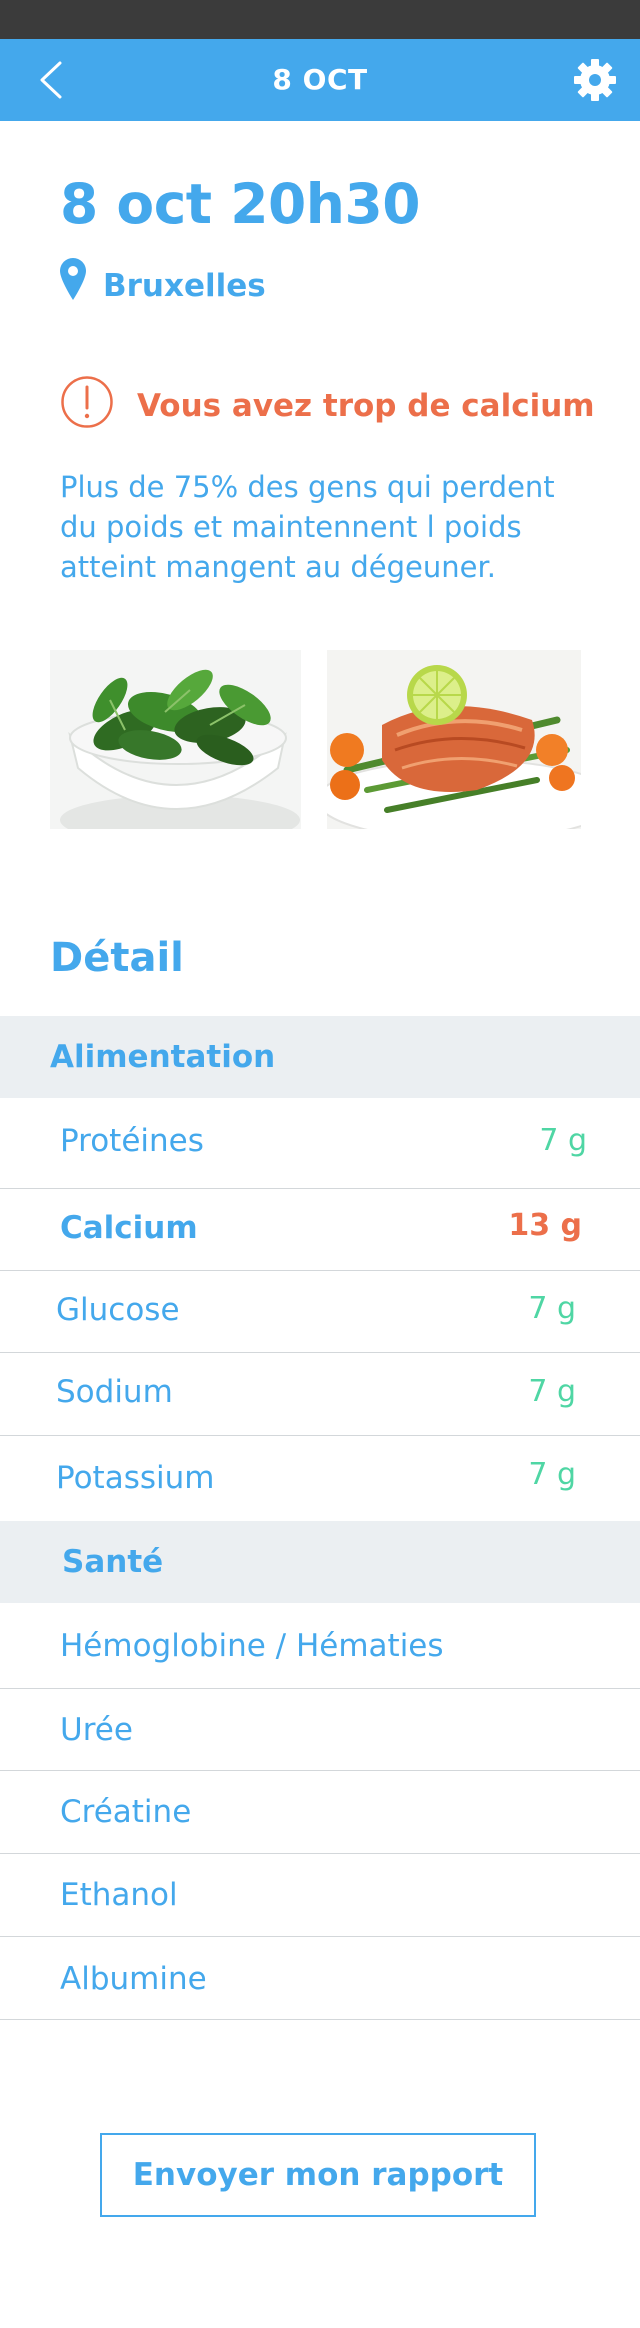 The width and height of the screenshot is (640, 2328). I want to click on nutrient-label: Calcium, so click(129, 1228).